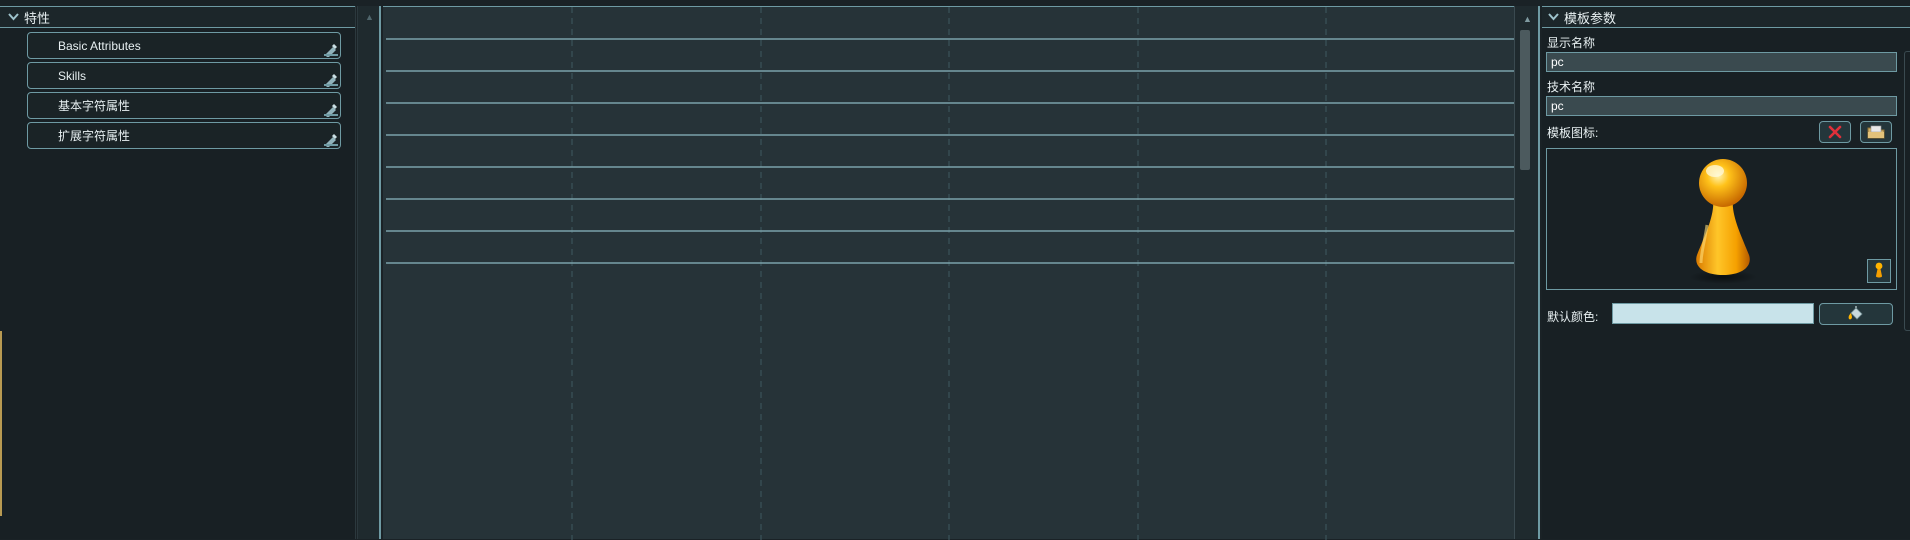 The width and height of the screenshot is (1910, 540). What do you see at coordinates (1590, 18) in the screenshot?
I see `template-params-title: 模板参数` at bounding box center [1590, 18].